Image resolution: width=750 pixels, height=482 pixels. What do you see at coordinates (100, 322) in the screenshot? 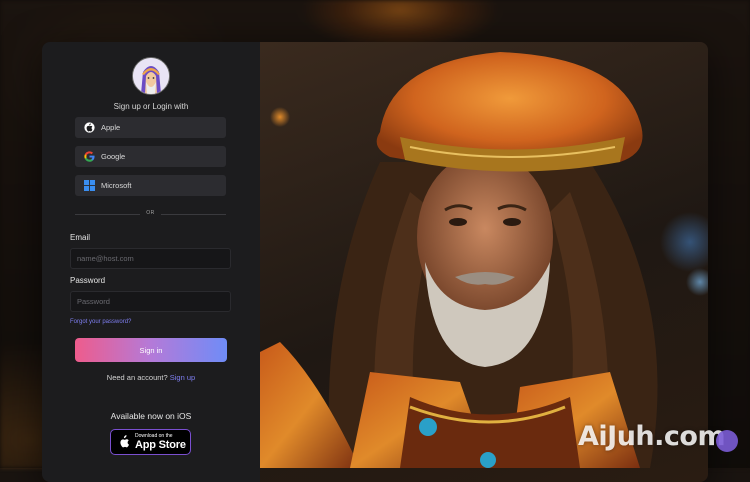
I see `forgot-password-link: Forgot your password?` at bounding box center [100, 322].